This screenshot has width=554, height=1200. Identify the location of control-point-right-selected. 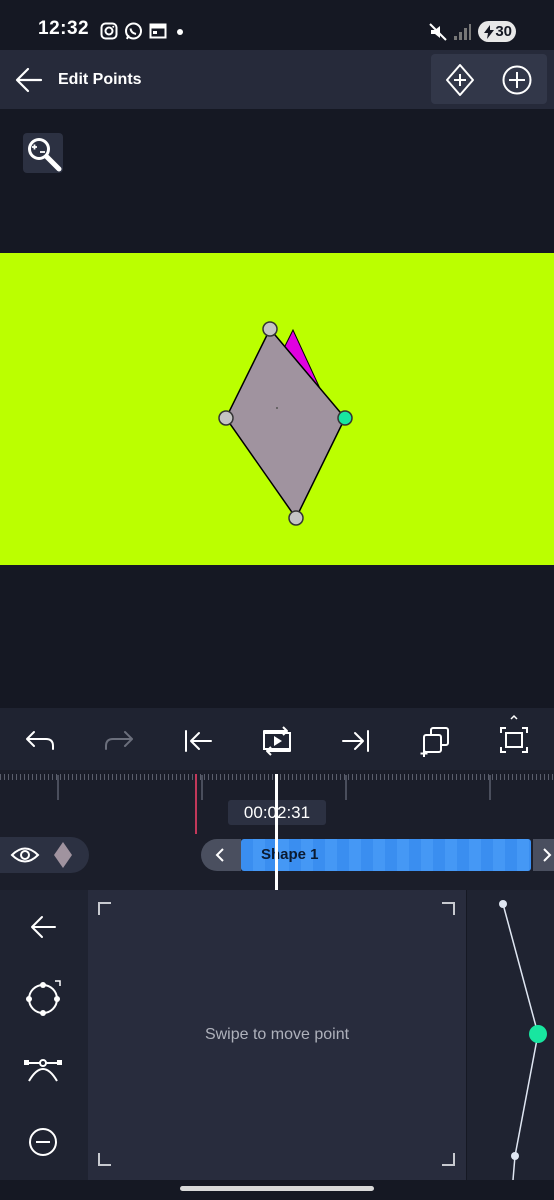
(345, 418).